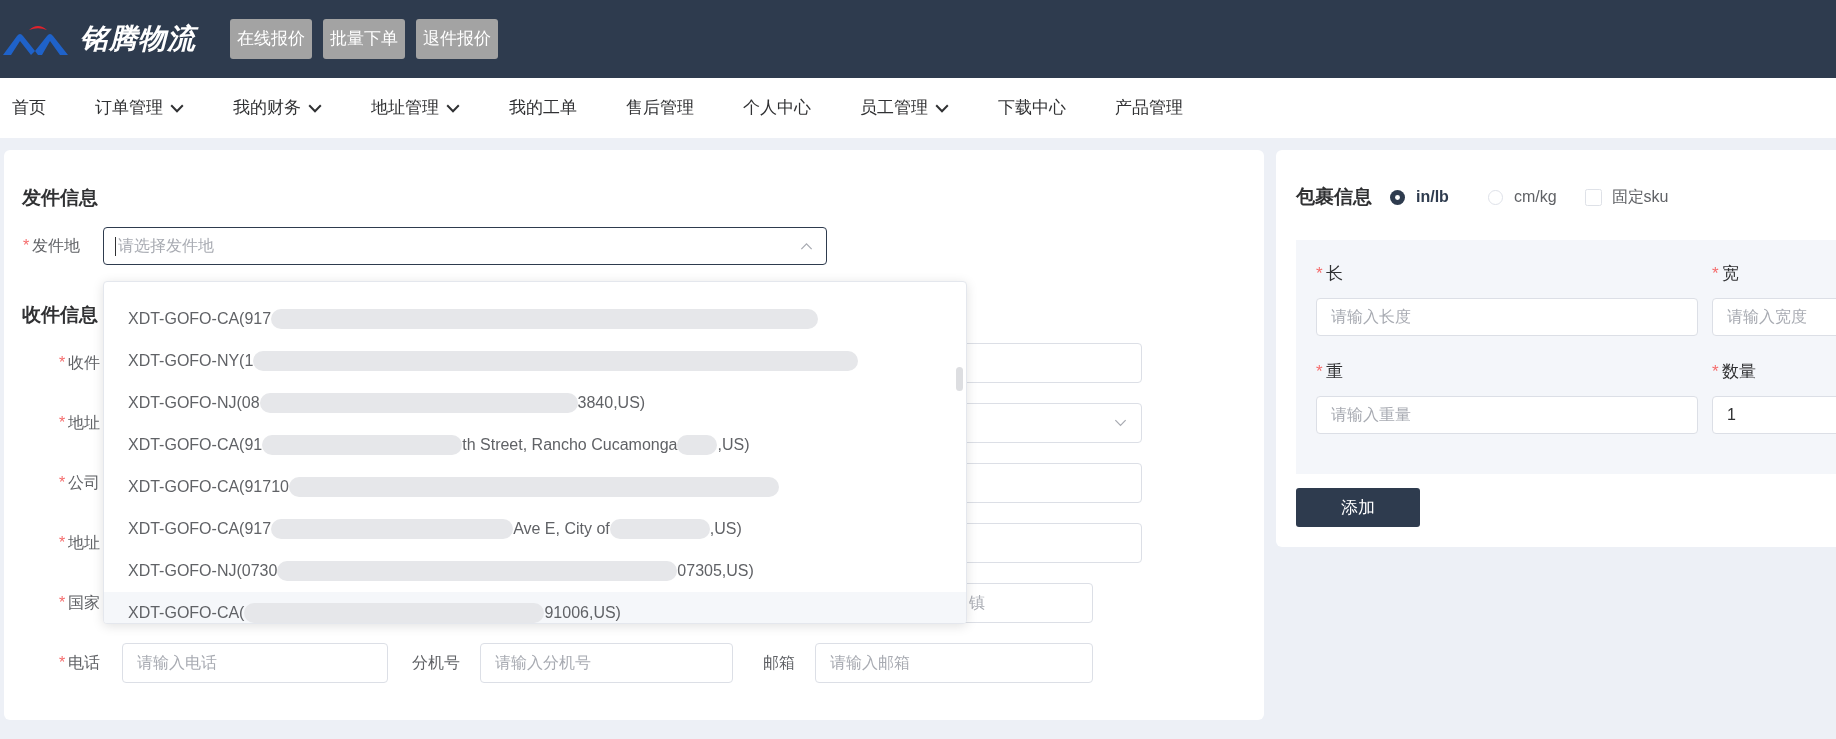 The image size is (1836, 739). What do you see at coordinates (779, 663) in the screenshot?
I see `field-label: 邮箱` at bounding box center [779, 663].